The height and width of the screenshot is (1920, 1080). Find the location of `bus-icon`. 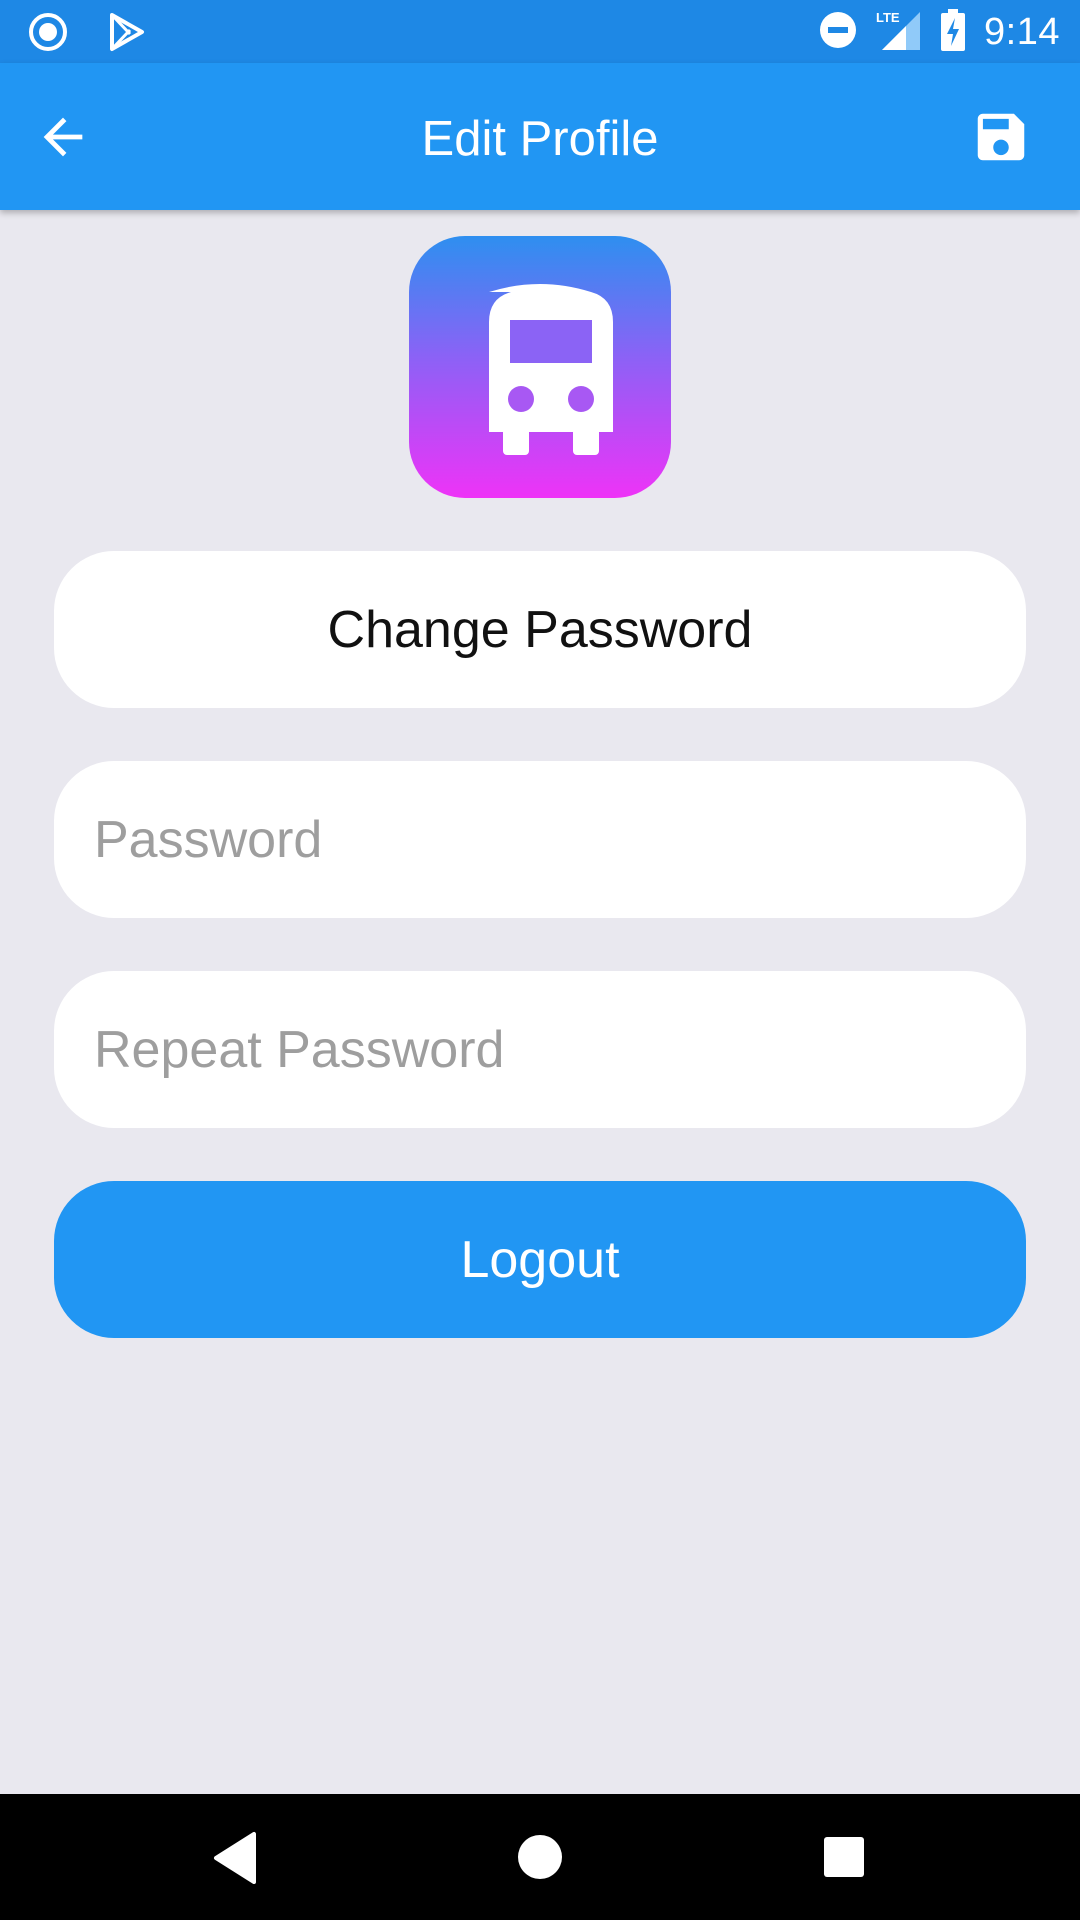

bus-icon is located at coordinates (551, 369).